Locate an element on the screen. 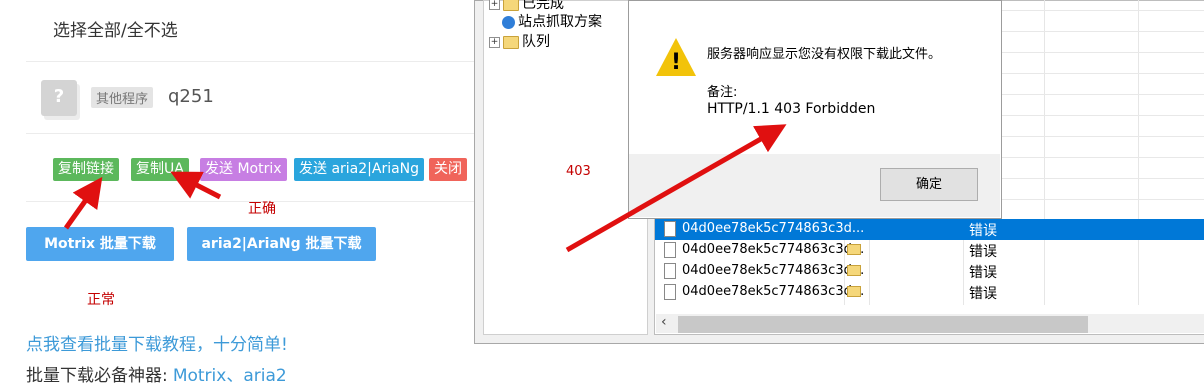 Image resolution: width=1204 pixels, height=386 pixels. arrow-to-copy-ua is located at coordinates (196, 185).